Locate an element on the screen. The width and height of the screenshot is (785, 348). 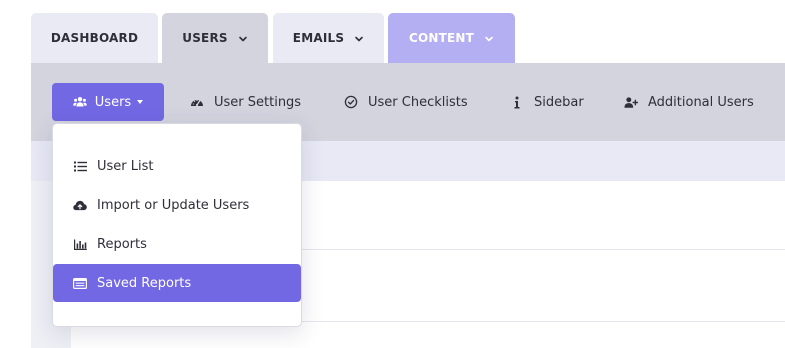
menu-item-import-update-users: Import or Update Users is located at coordinates (177, 205).